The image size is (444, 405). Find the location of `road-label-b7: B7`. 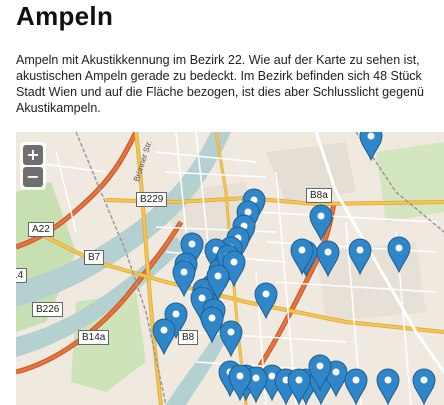

road-label-b7: B7 is located at coordinates (94, 257).